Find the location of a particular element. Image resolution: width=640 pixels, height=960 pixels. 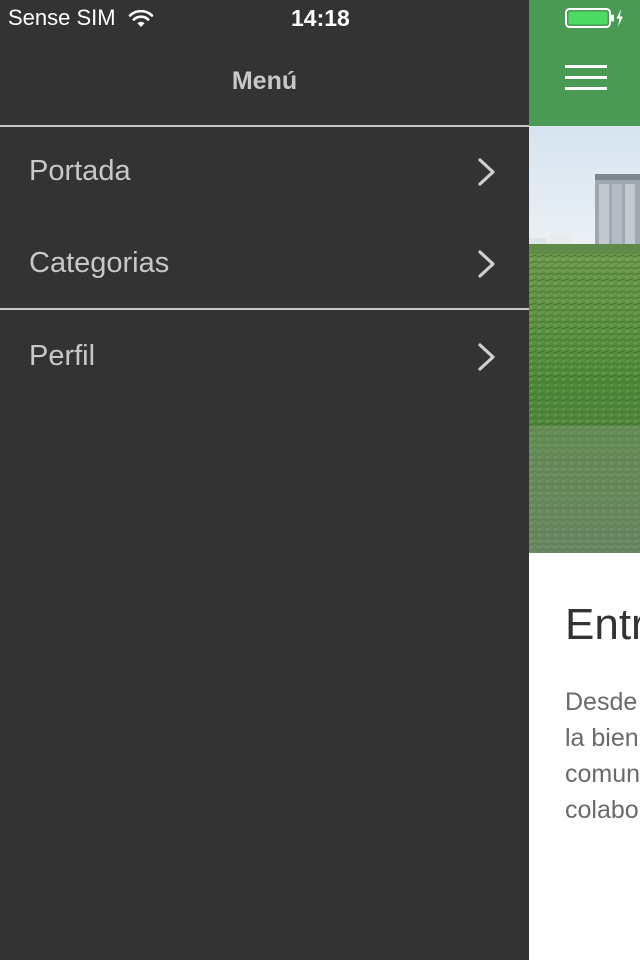

menu-item-label: Categorias is located at coordinates (99, 263).